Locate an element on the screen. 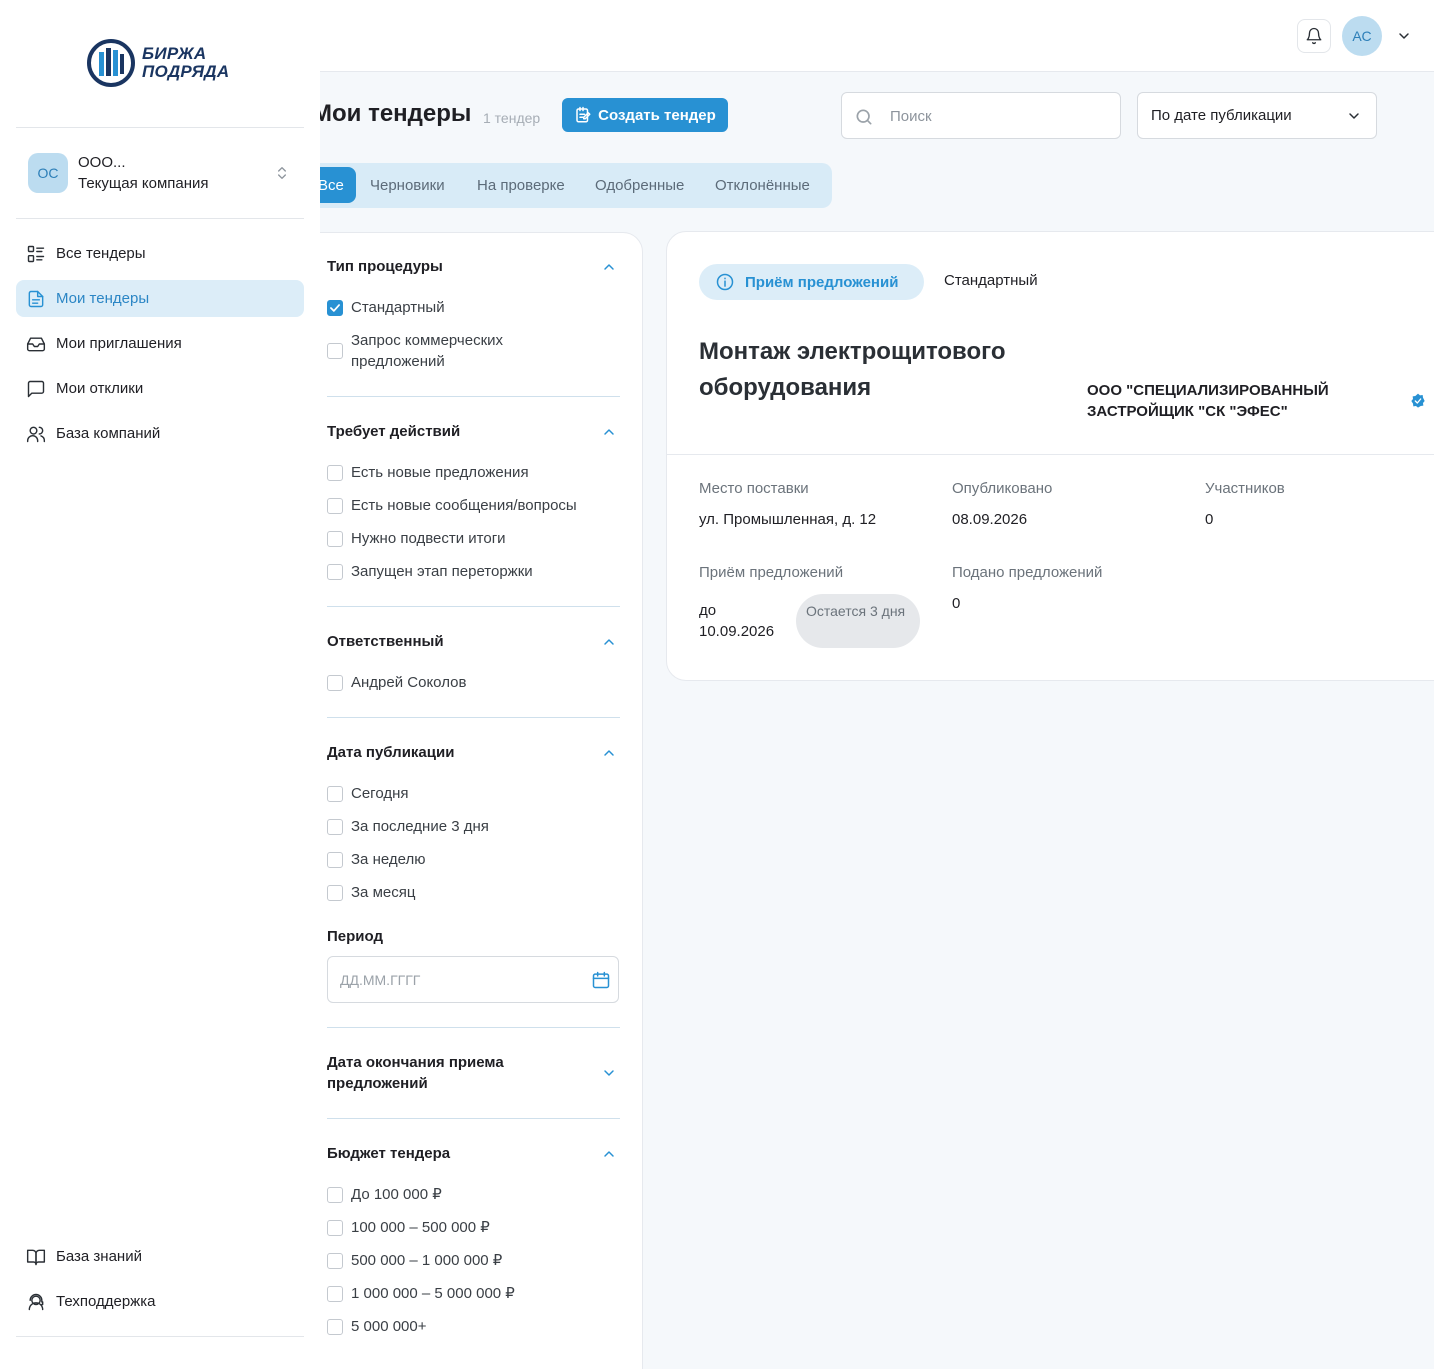 This screenshot has height=1369, width=1434. logo-text: БИРЖА ПОДРЯДА is located at coordinates (185, 63).